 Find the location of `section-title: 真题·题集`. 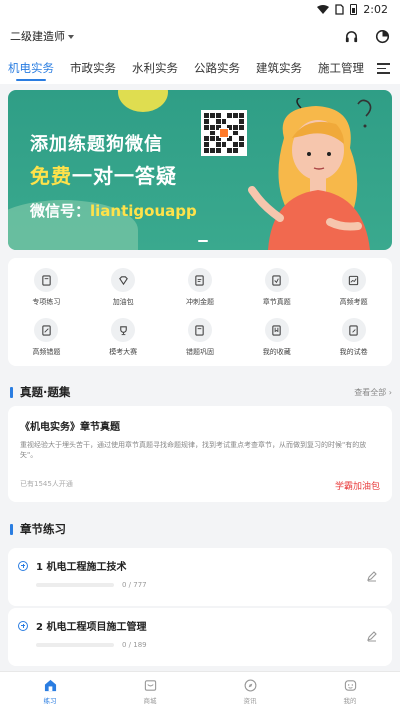

section-title: 真题·题集 is located at coordinates (45, 392).